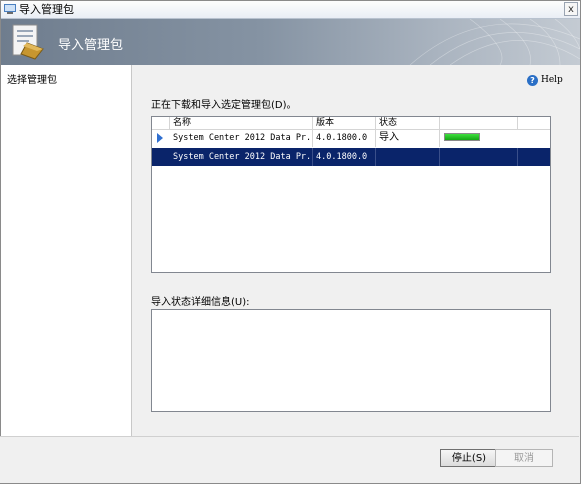  Describe the element at coordinates (91, 45) in the screenshot. I see `banner-title: 导入管理包` at that location.